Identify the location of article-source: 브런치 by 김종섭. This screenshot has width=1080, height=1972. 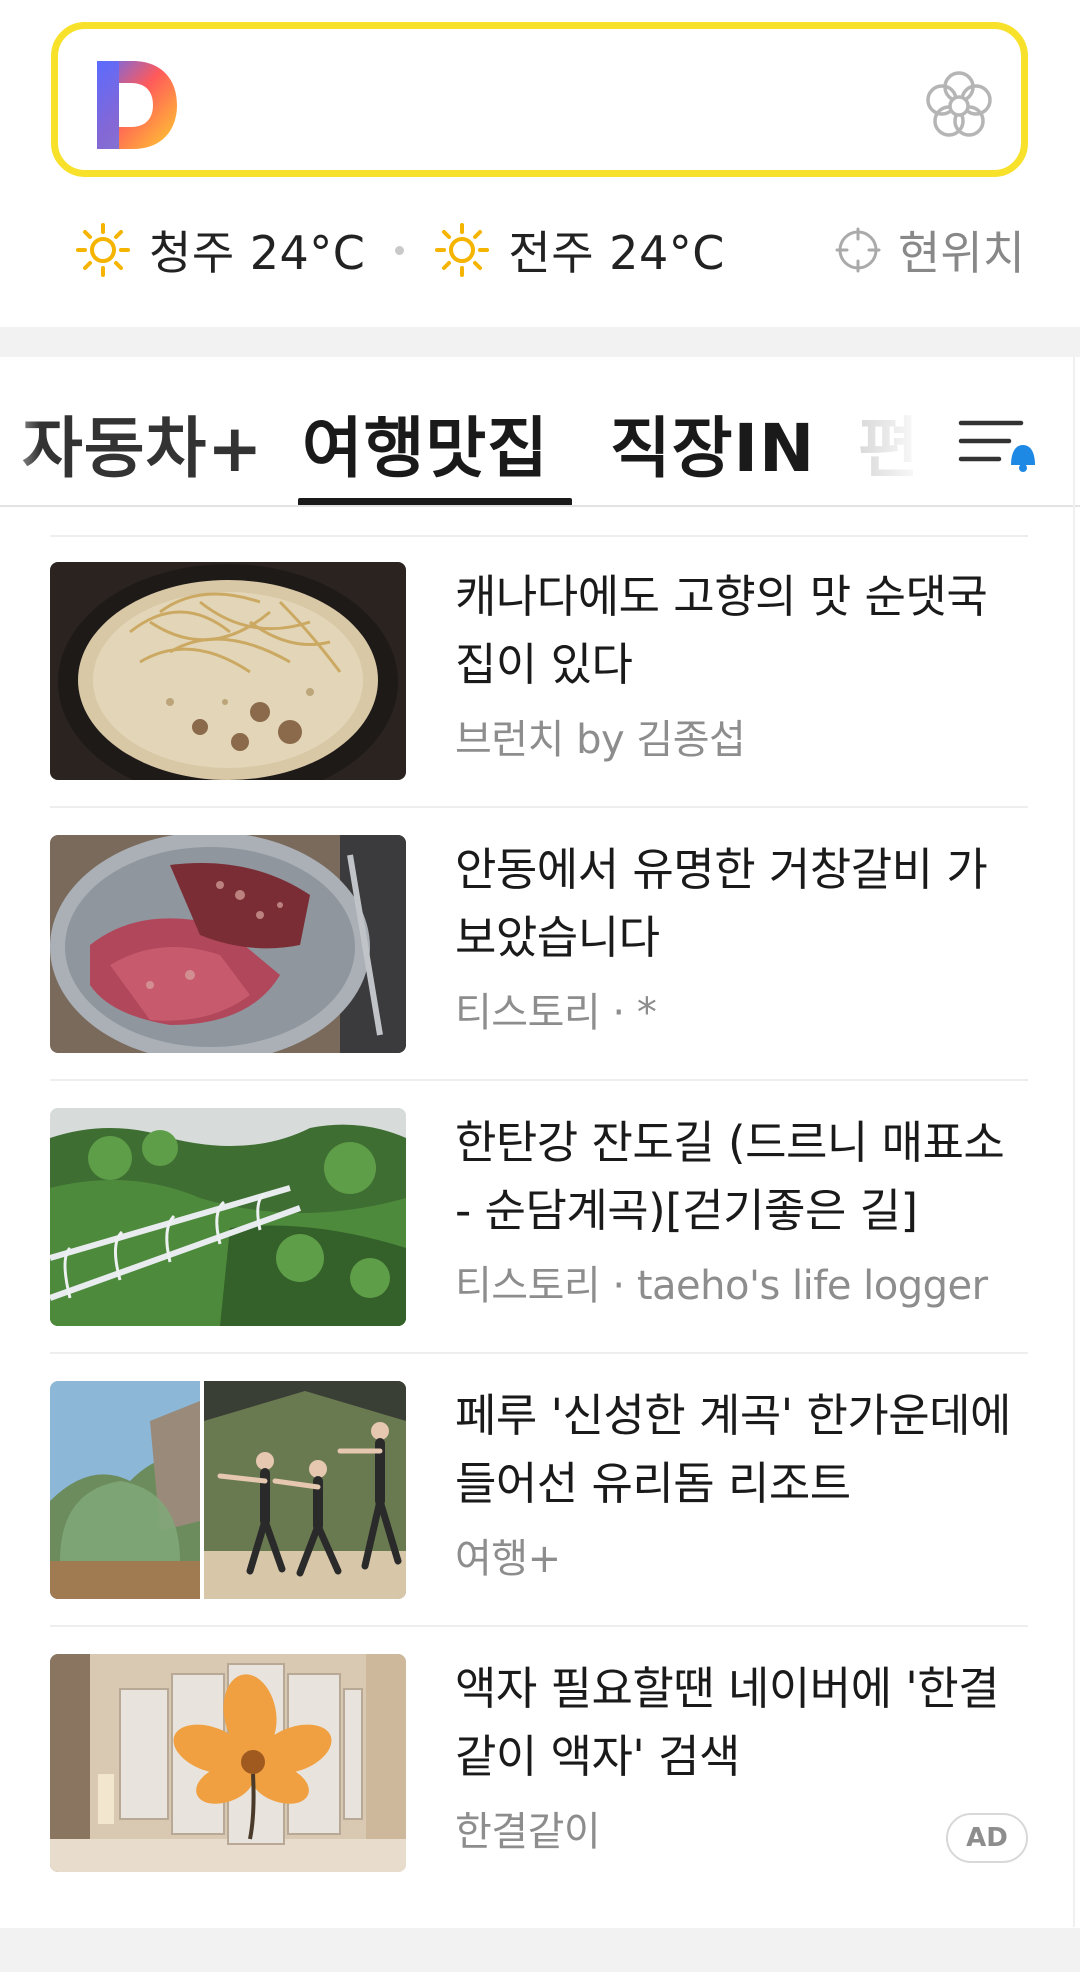
(600, 740).